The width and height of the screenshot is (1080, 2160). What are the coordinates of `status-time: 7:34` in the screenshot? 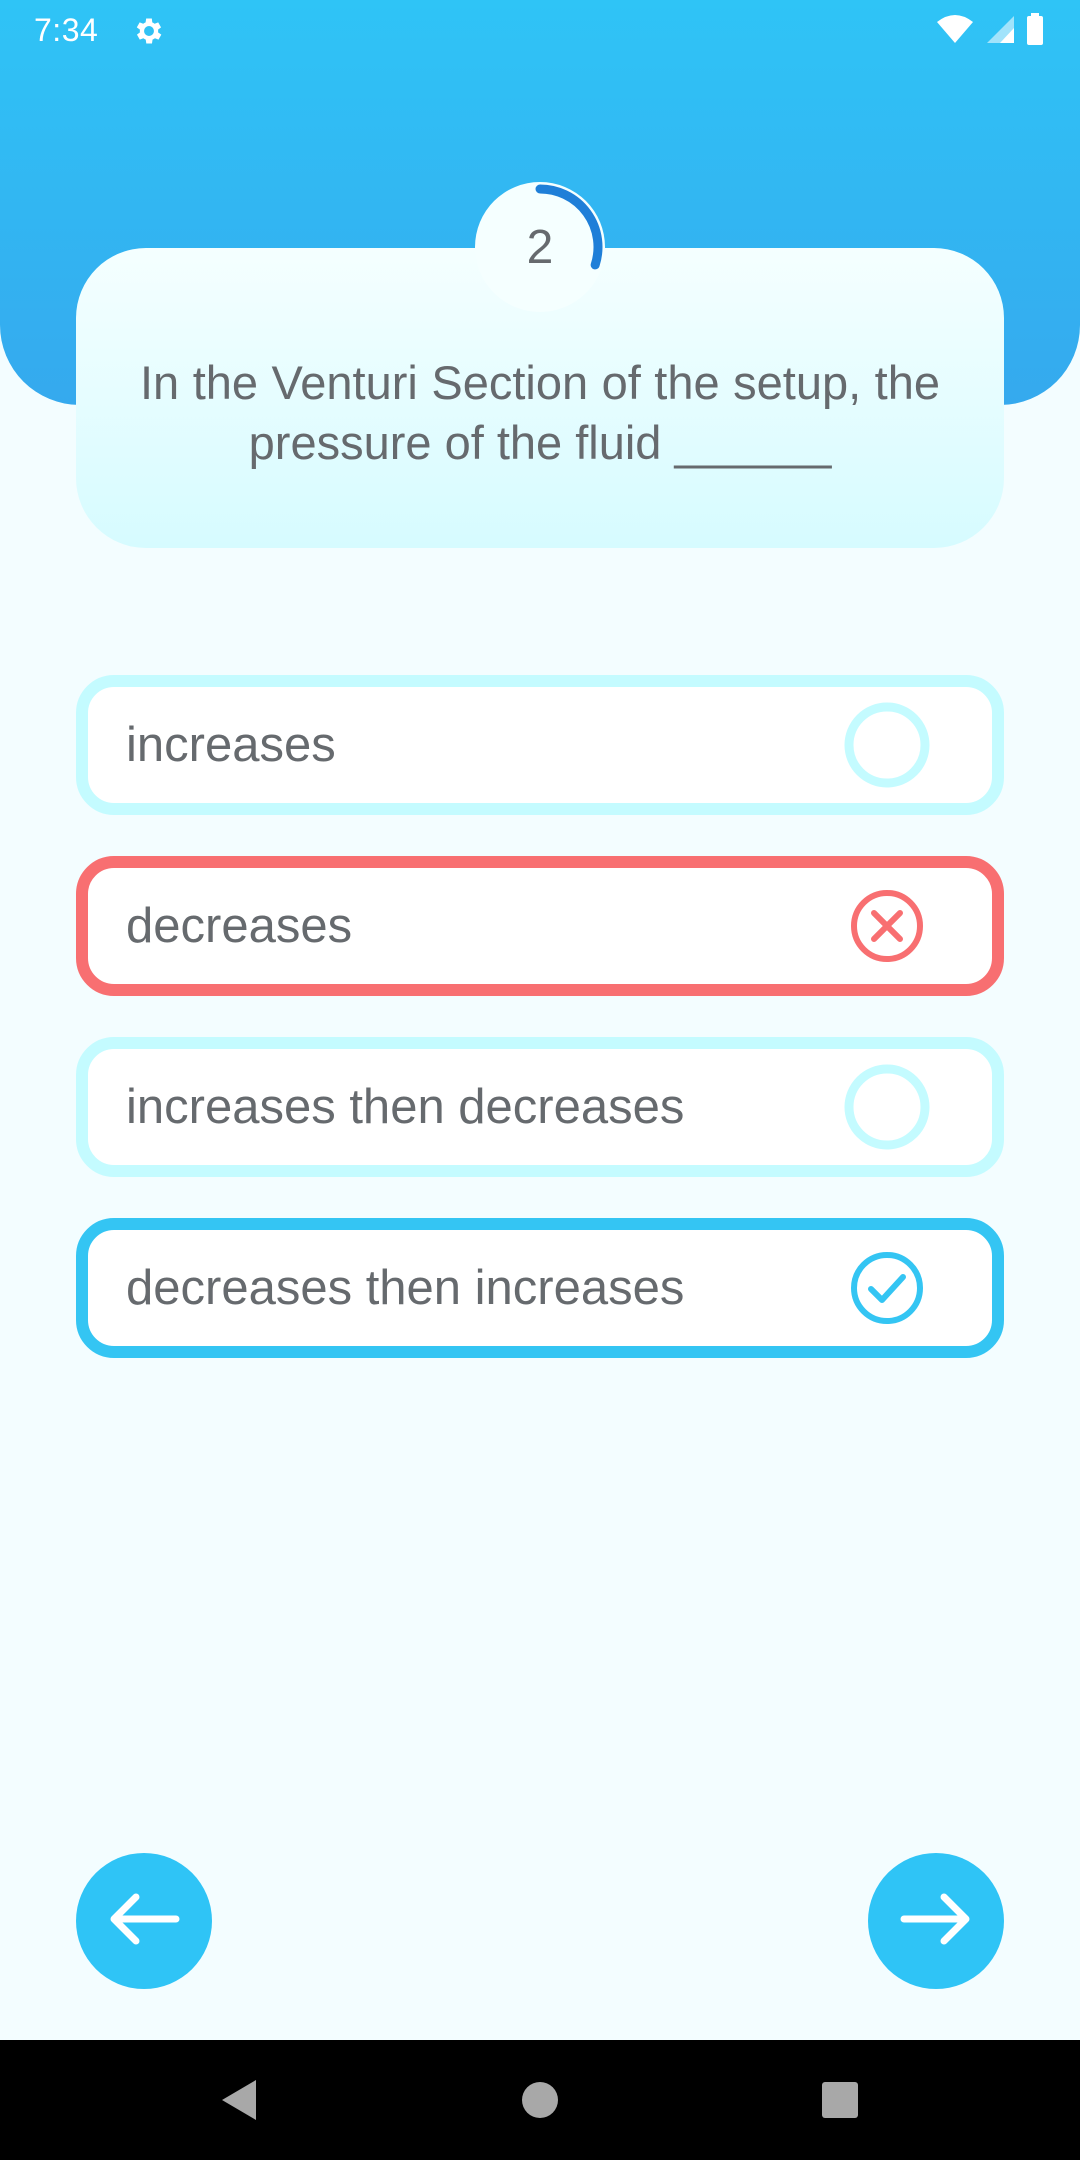 It's located at (66, 30).